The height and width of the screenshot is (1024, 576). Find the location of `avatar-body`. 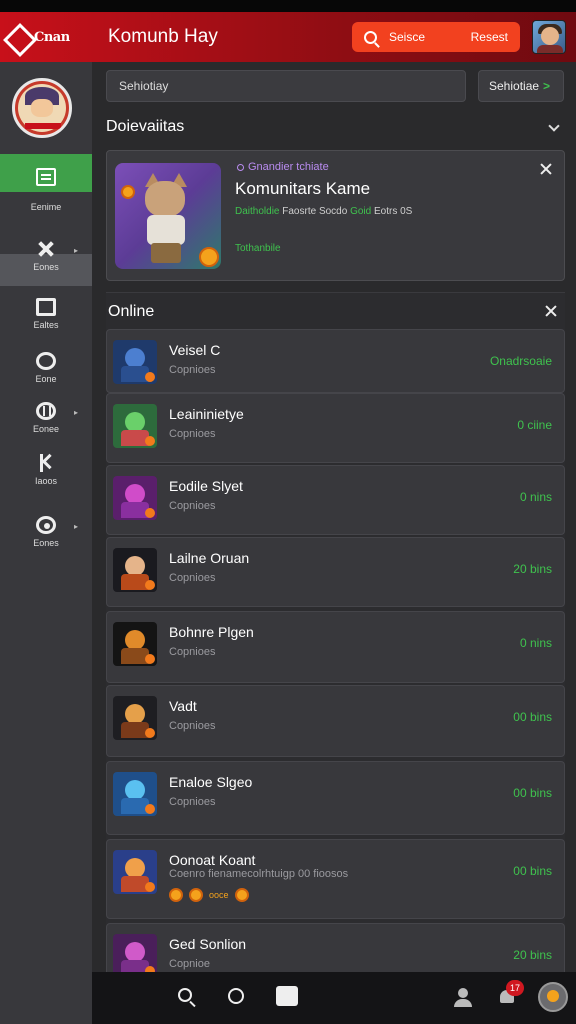

avatar-body is located at coordinates (550, 49).